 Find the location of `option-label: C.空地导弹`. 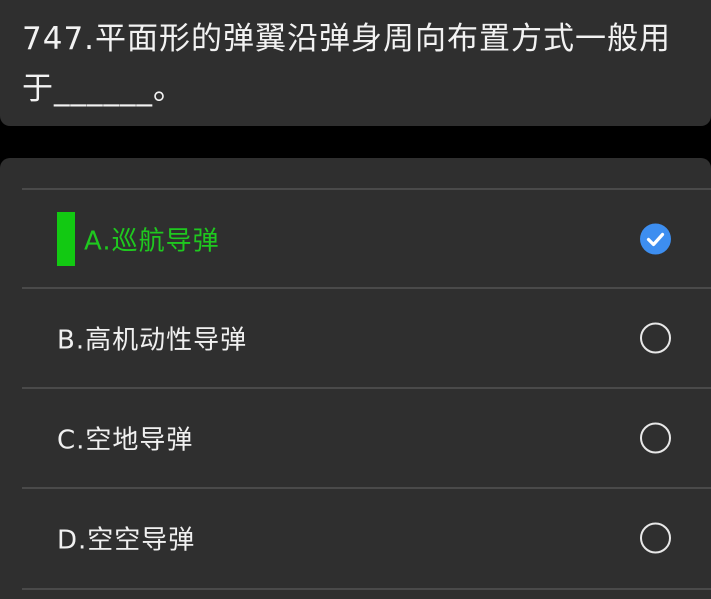

option-label: C.空地导弹 is located at coordinates (125, 440).